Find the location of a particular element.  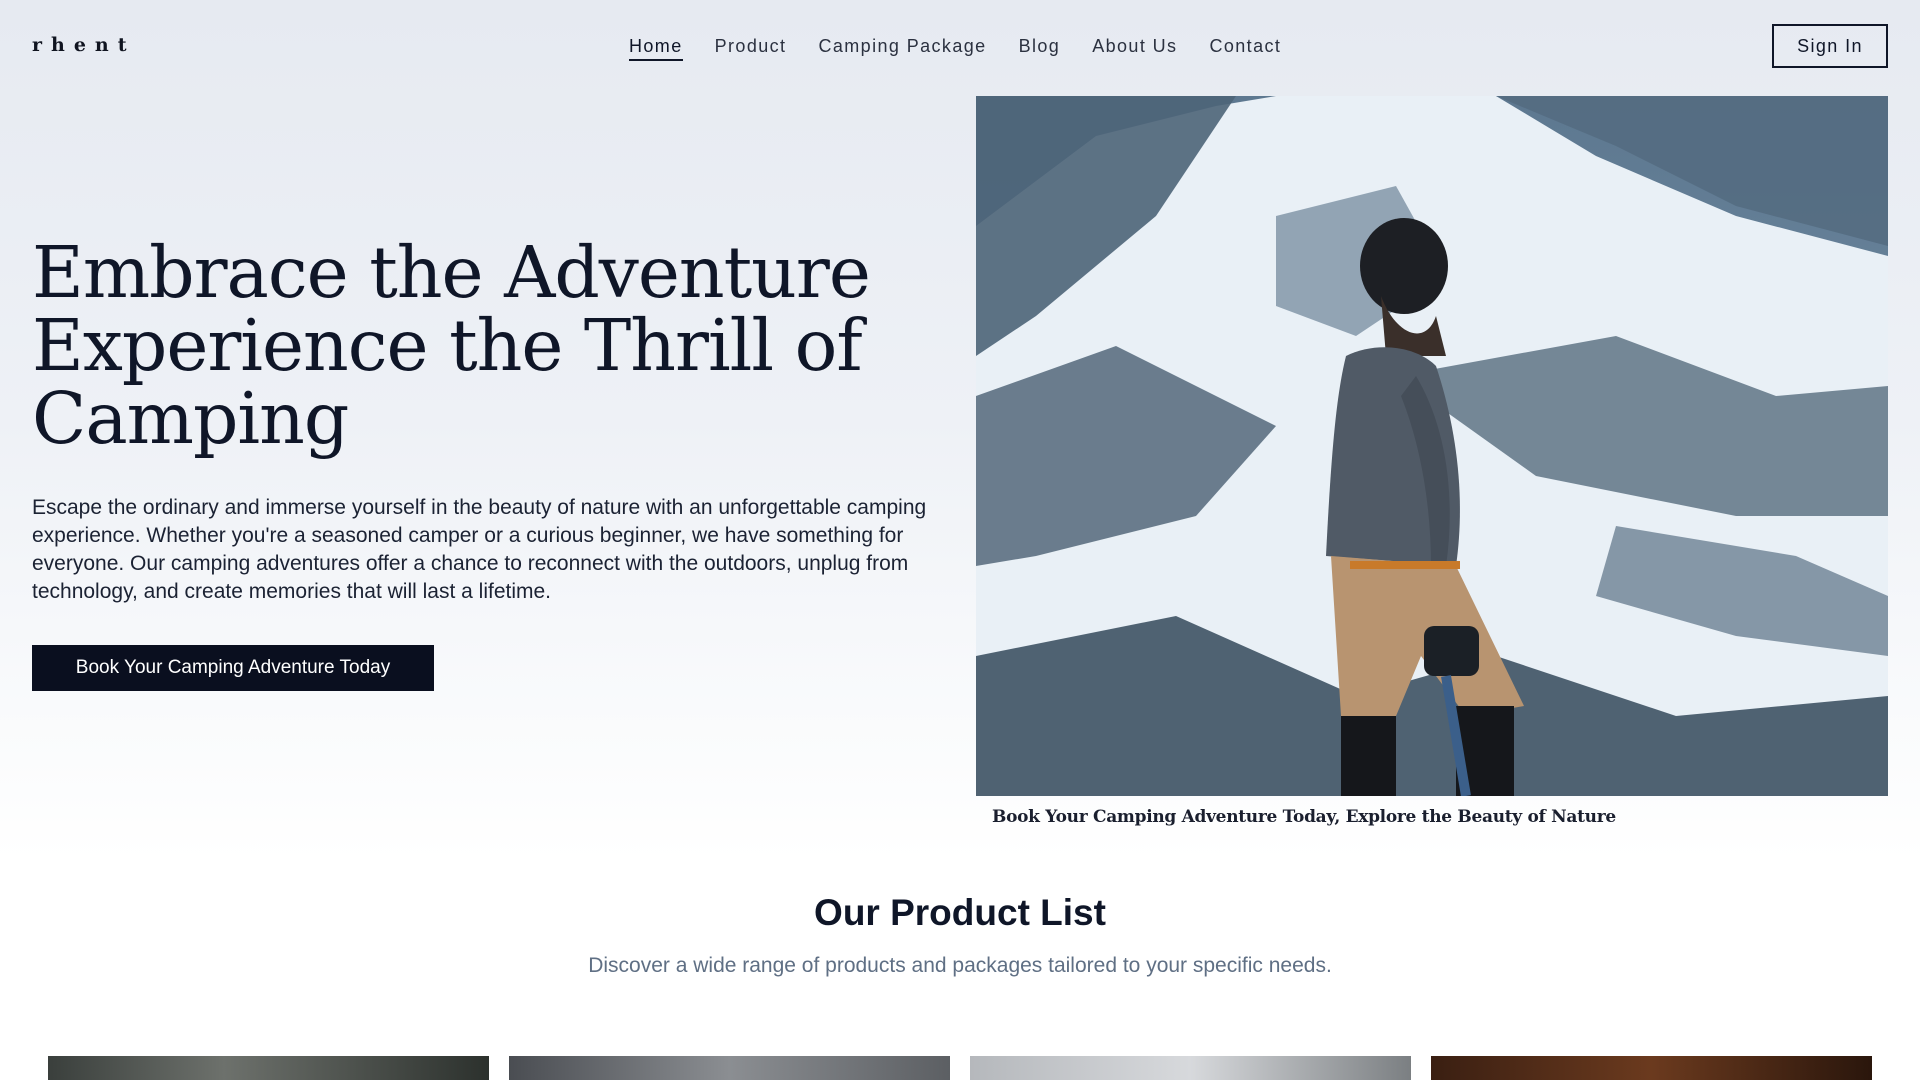

brand-logo: rhent is located at coordinates (84, 45).